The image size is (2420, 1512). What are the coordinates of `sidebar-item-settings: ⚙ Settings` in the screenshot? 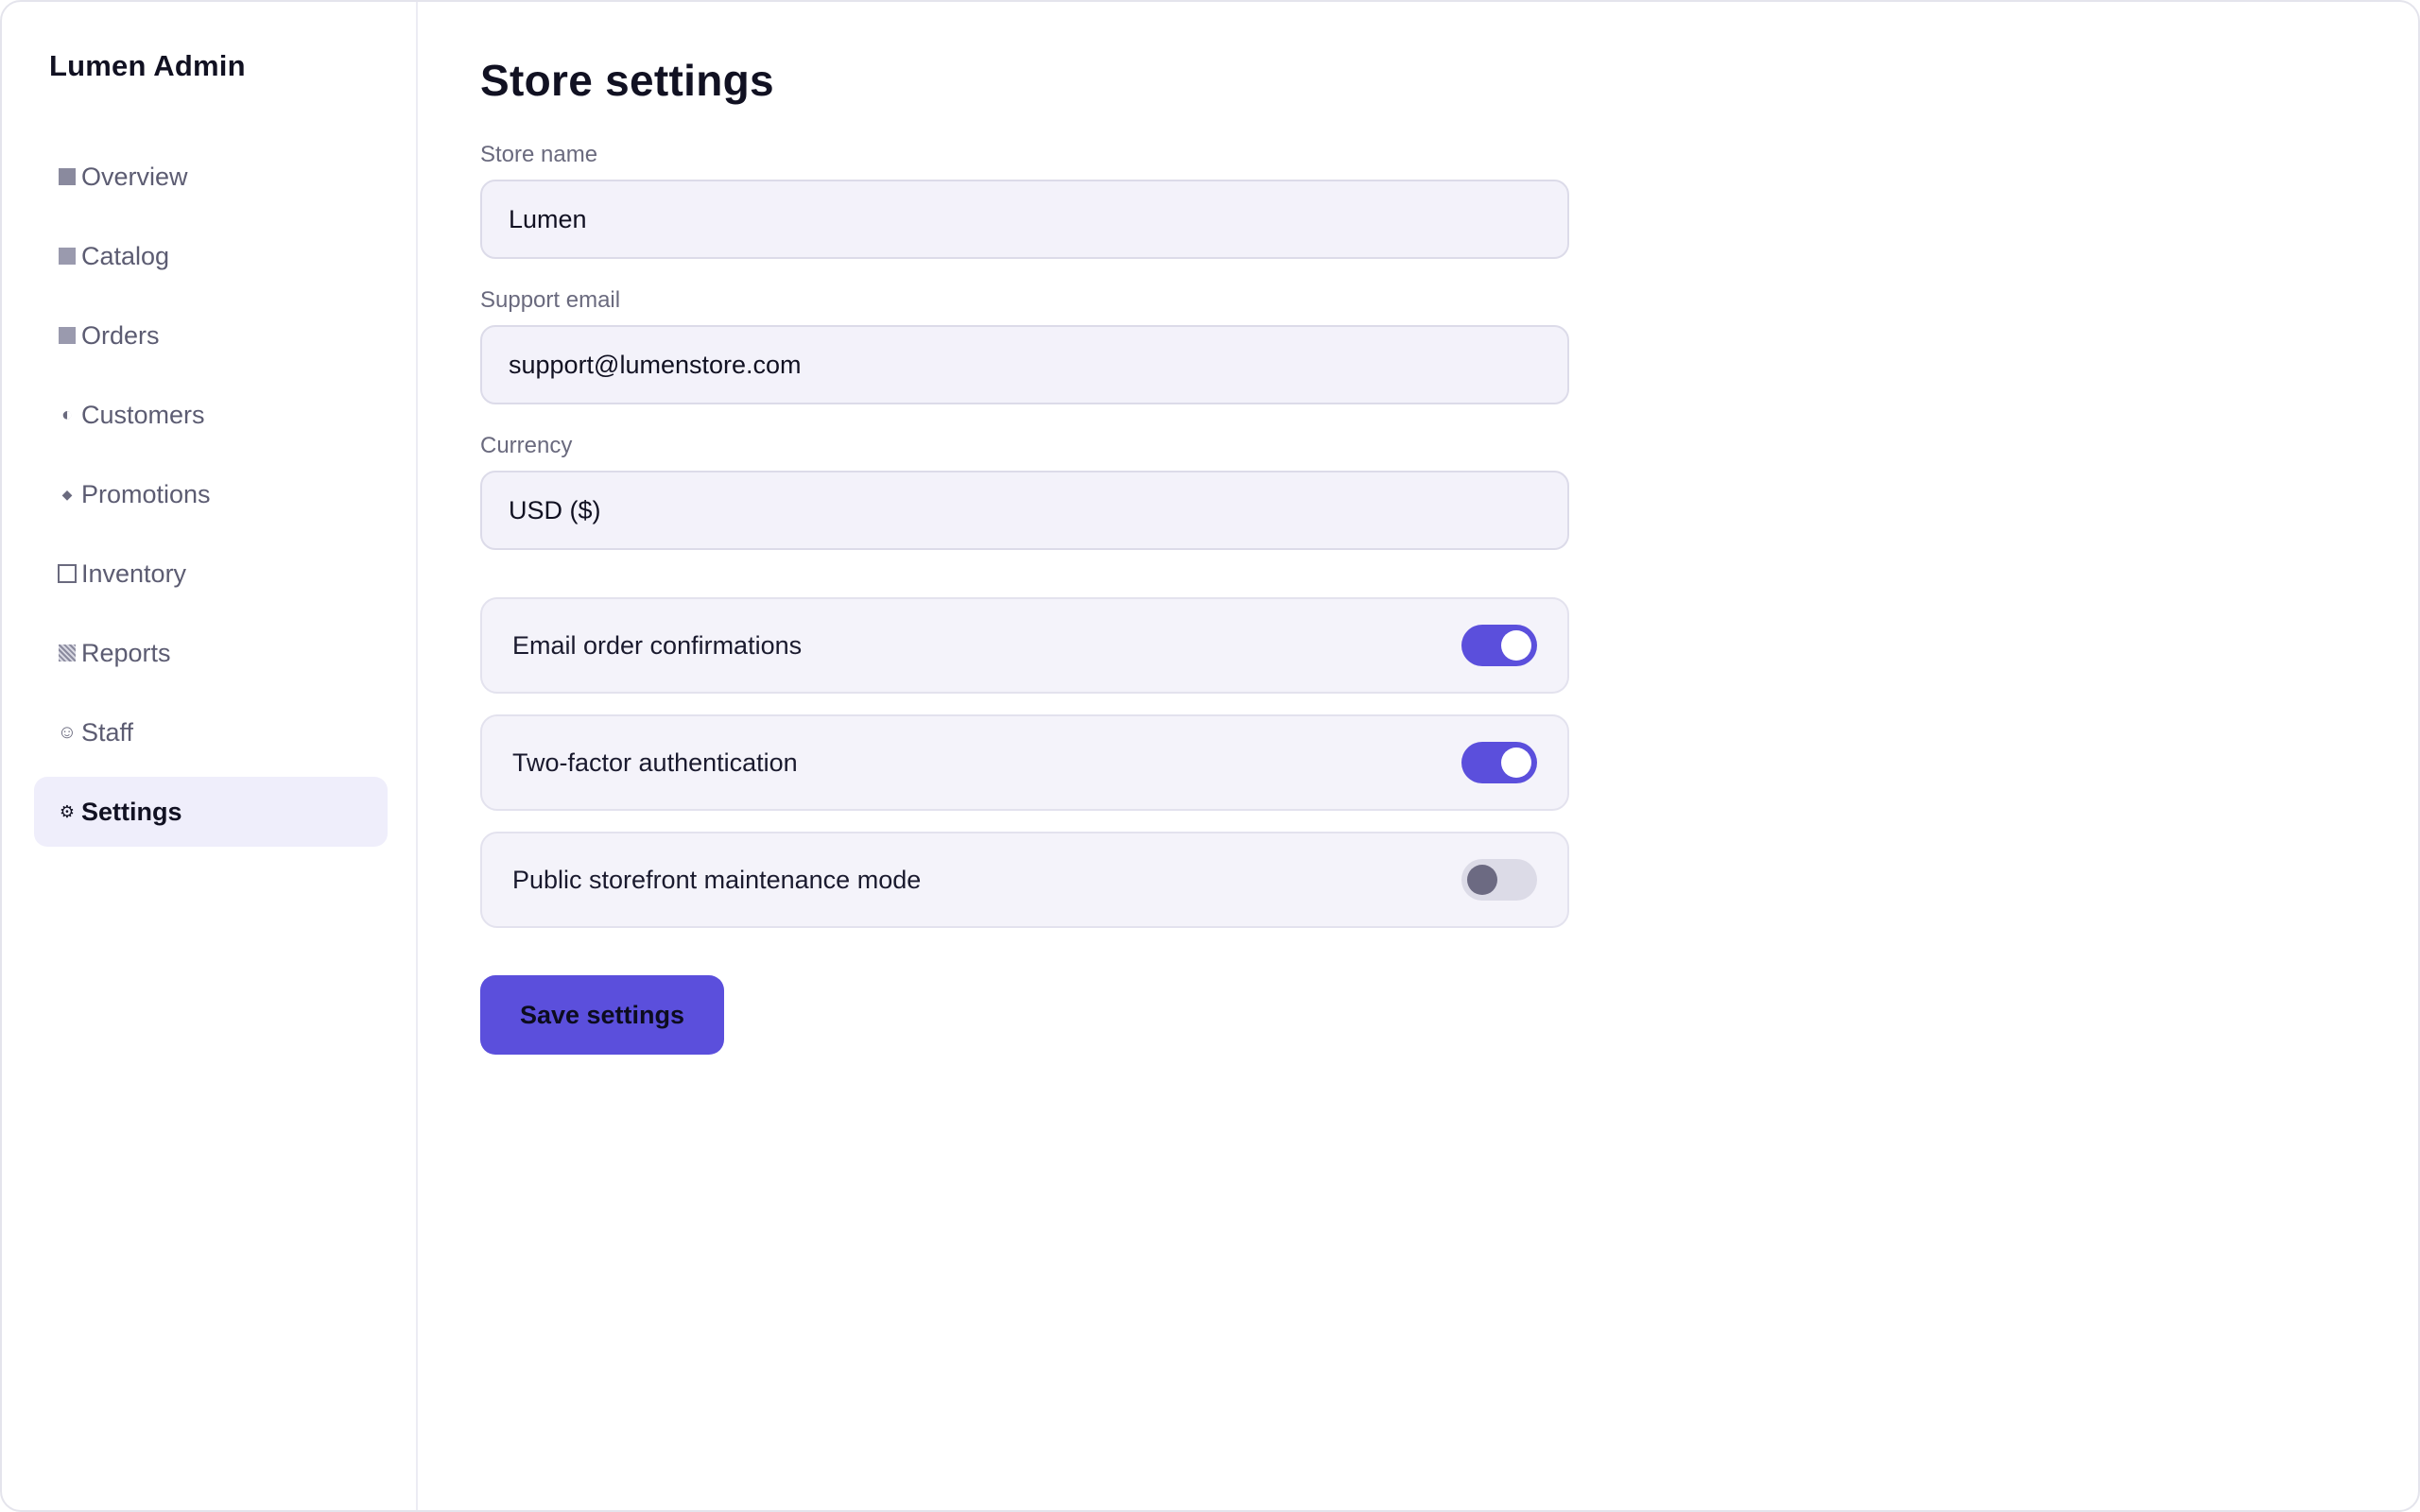 It's located at (211, 812).